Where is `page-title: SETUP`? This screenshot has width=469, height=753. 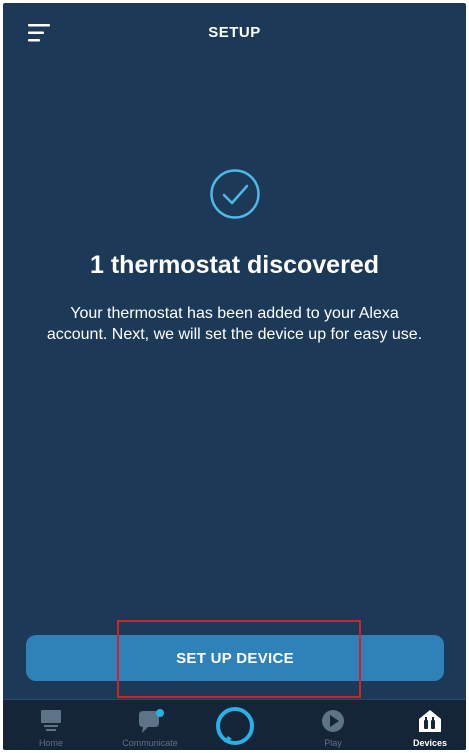 page-title: SETUP is located at coordinates (234, 32).